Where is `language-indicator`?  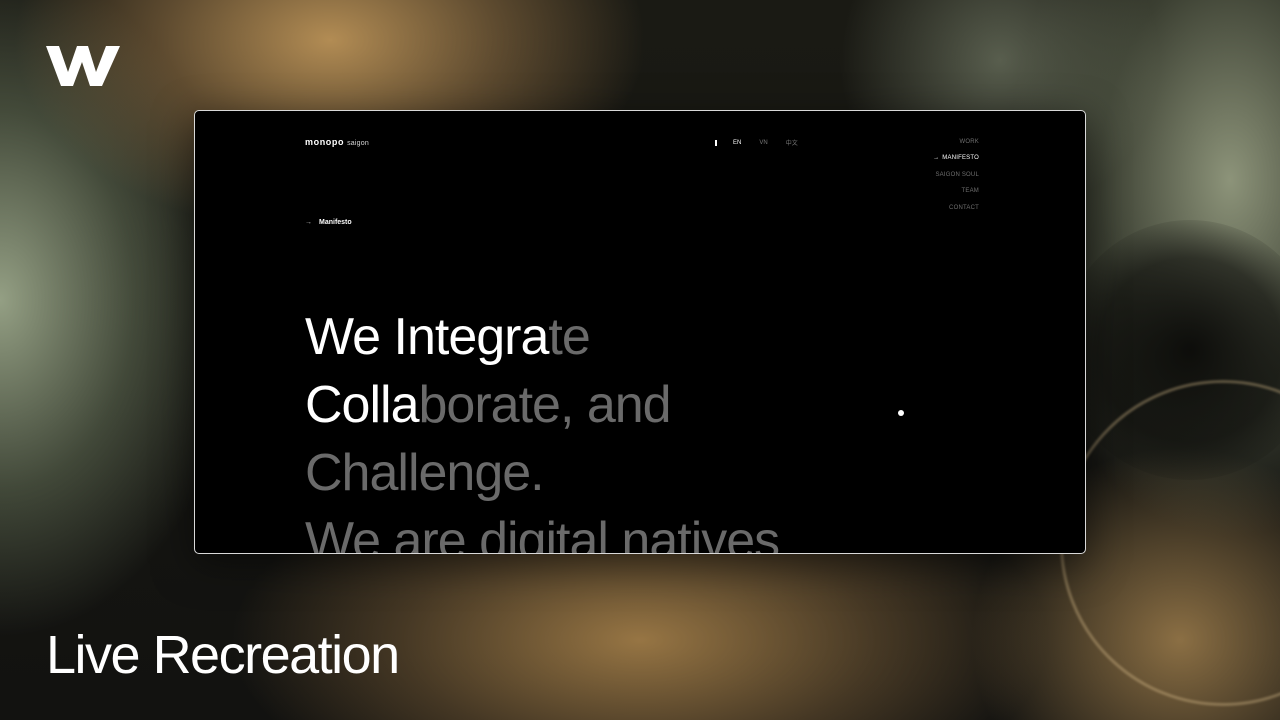
language-indicator is located at coordinates (716, 142).